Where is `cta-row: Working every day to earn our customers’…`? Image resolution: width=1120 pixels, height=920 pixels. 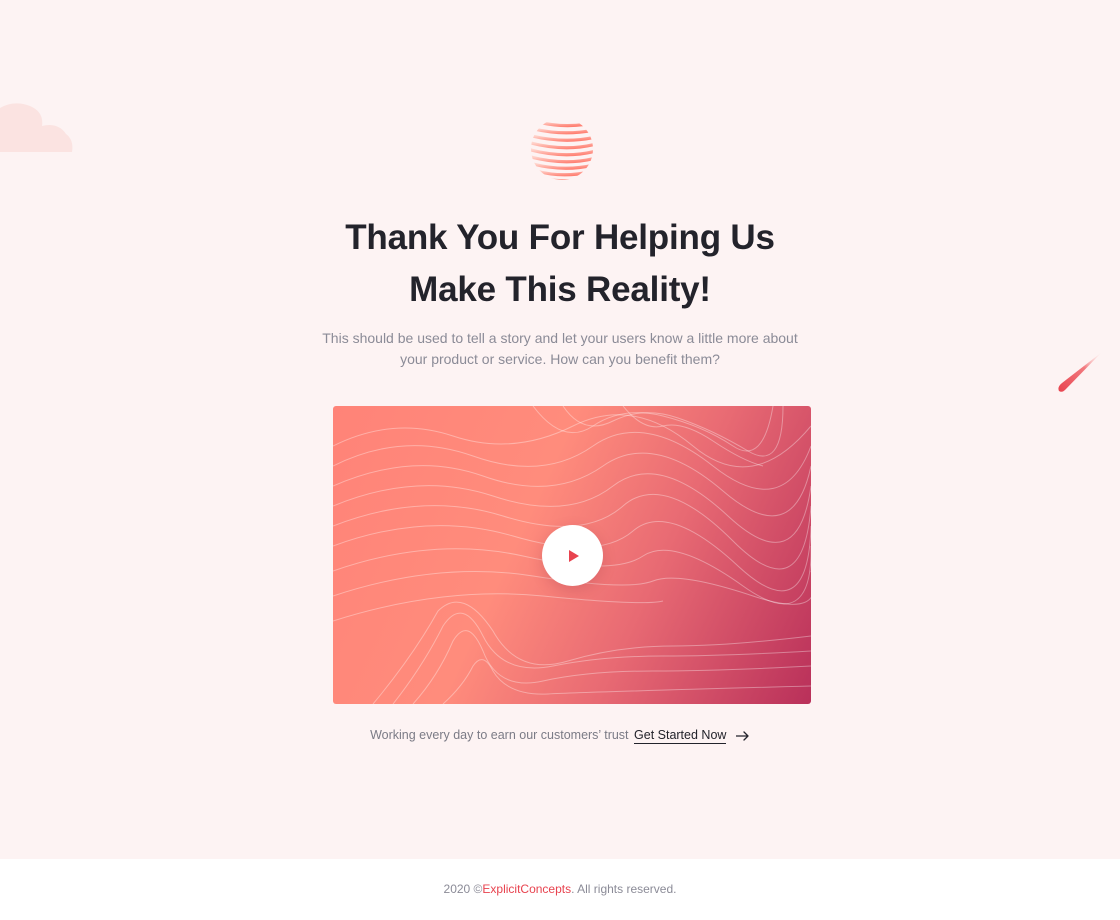 cta-row: Working every day to earn our customers’… is located at coordinates (560, 735).